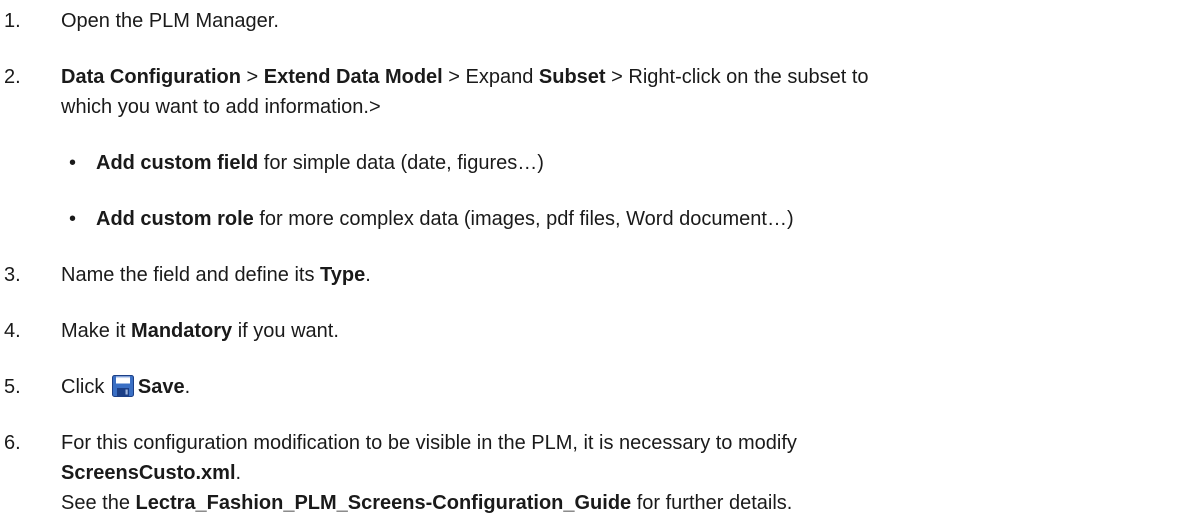 The width and height of the screenshot is (1186, 527). Describe the element at coordinates (12, 77) in the screenshot. I see `step-number: 2.` at that location.